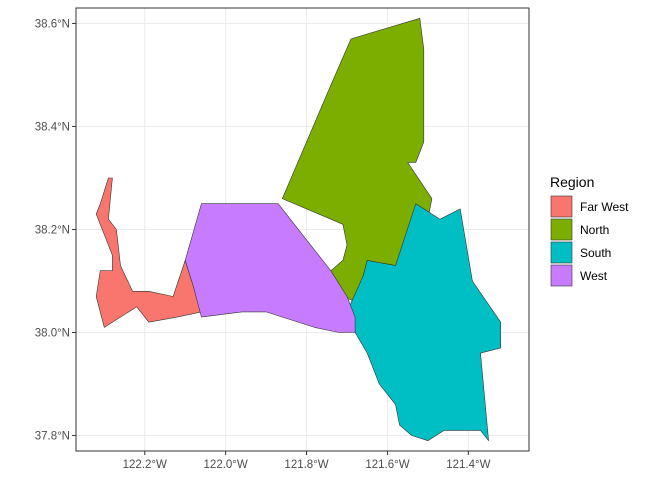 The width and height of the screenshot is (672, 480). Describe the element at coordinates (604, 207) in the screenshot. I see `legend-label-far-west: Far West` at that location.